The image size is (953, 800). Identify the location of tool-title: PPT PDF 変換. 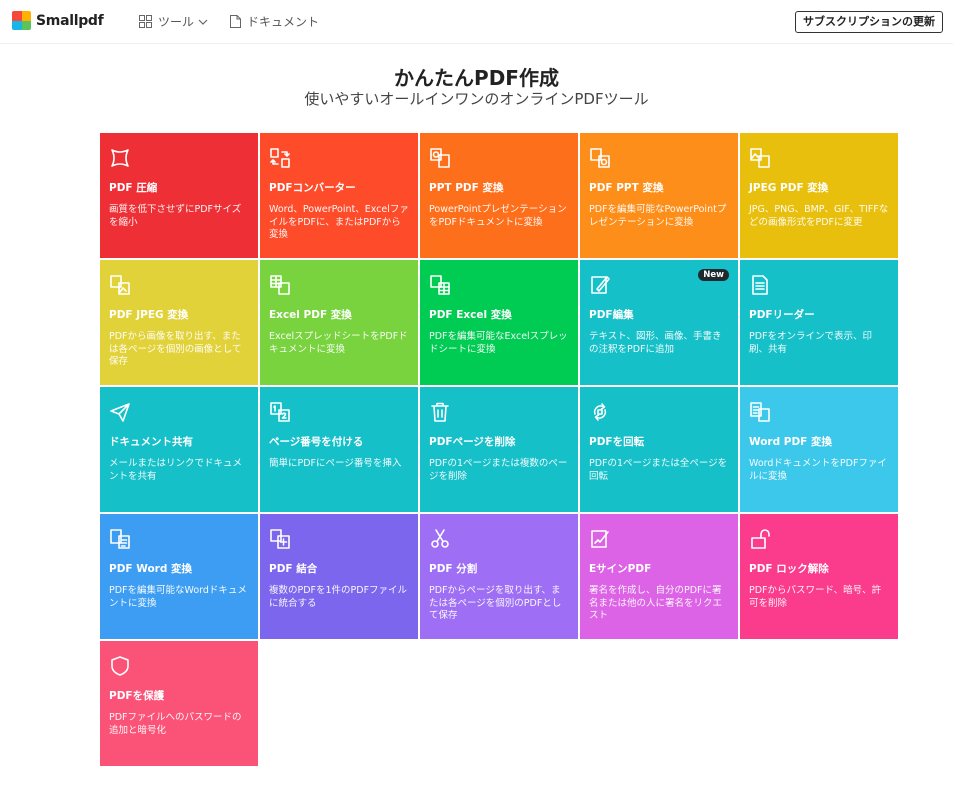
(466, 188).